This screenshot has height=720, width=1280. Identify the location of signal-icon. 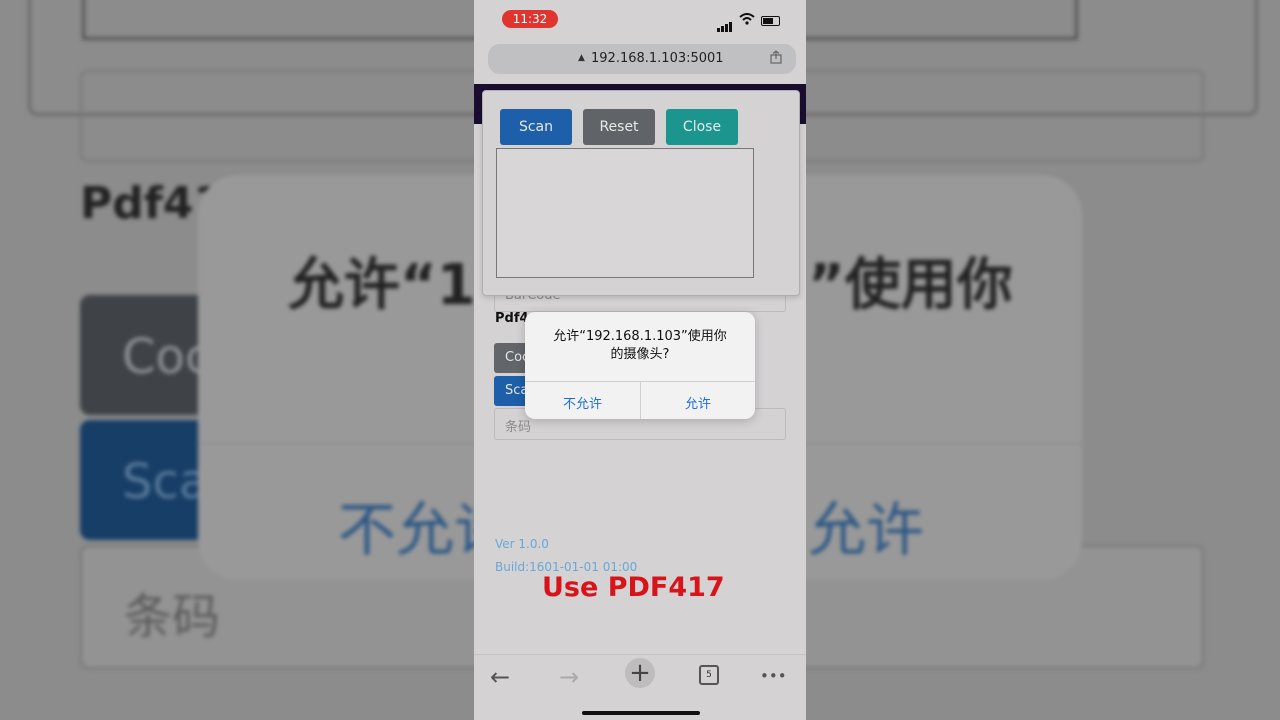
(725, 22).